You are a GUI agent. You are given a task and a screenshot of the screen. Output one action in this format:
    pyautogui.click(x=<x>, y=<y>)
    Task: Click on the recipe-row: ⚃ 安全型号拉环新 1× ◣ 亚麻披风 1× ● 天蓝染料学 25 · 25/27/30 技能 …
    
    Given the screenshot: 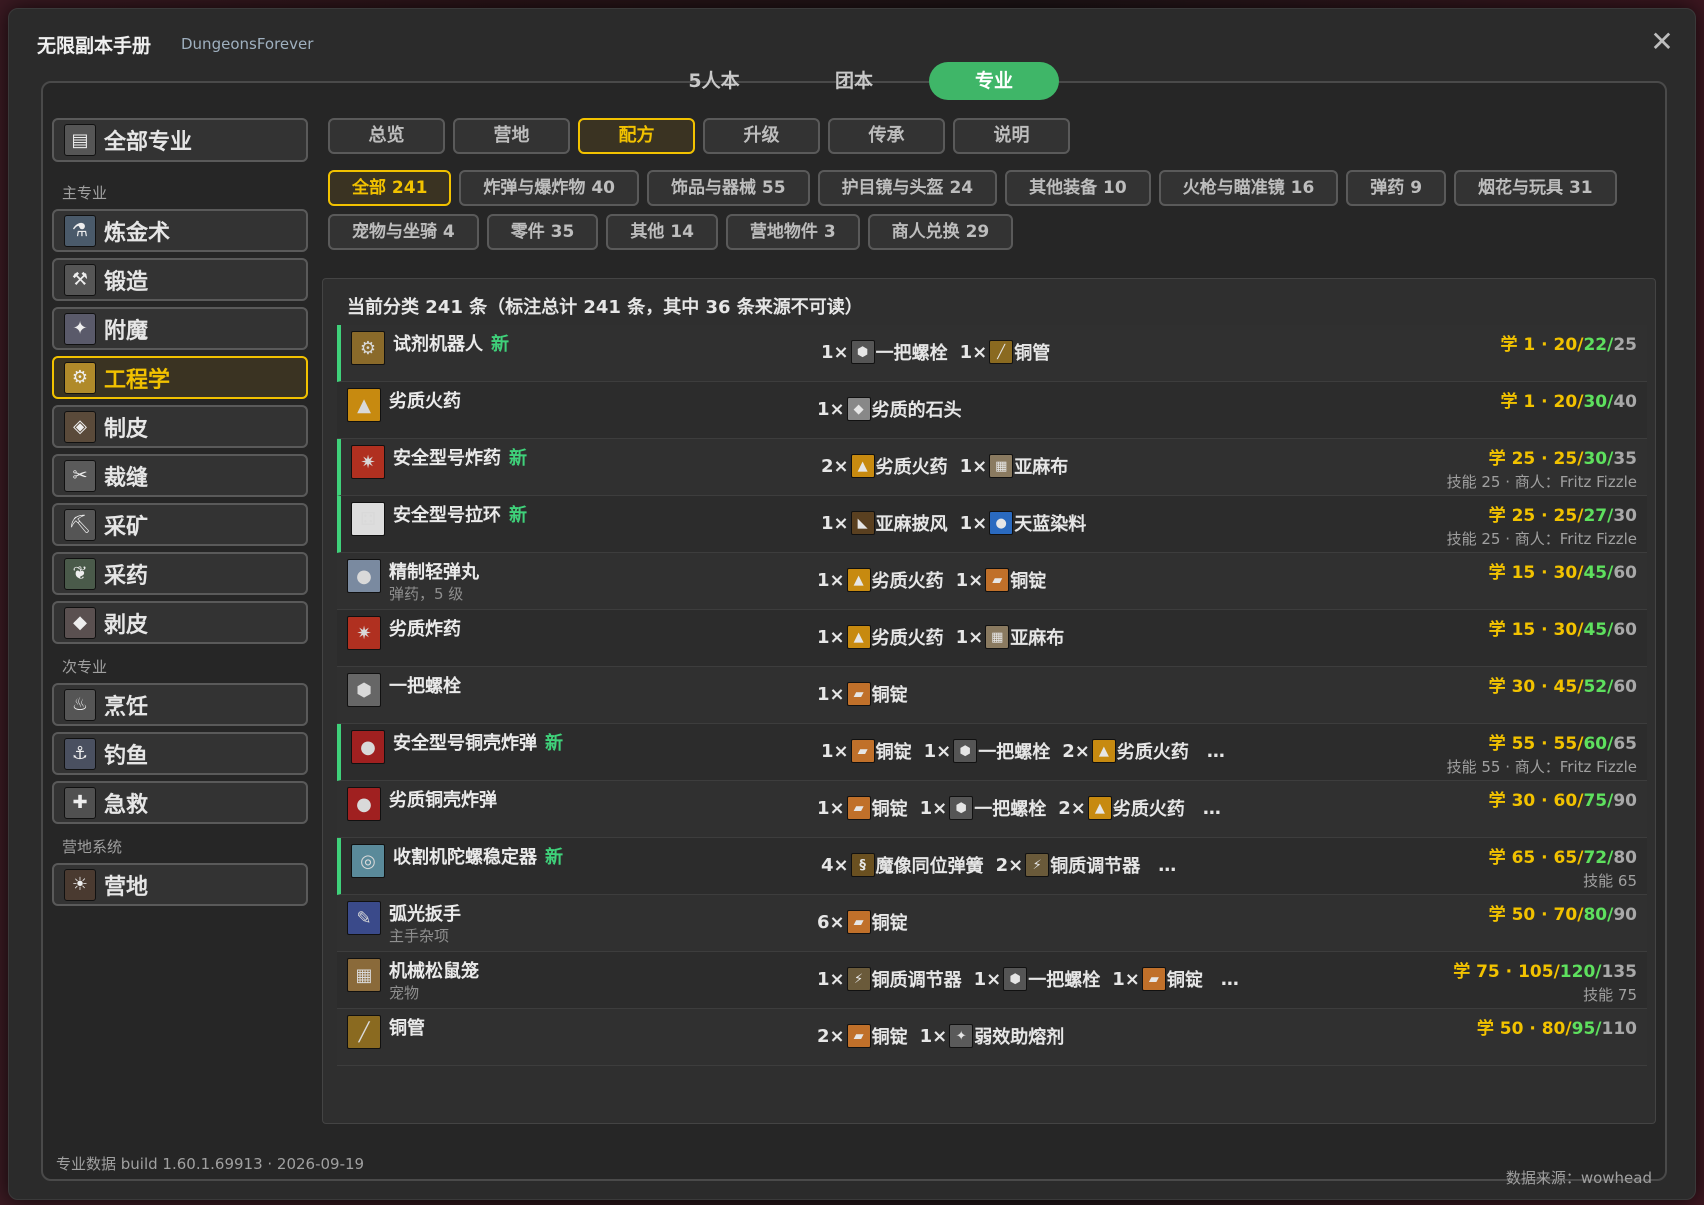 What is the action you would take?
    pyautogui.click(x=992, y=524)
    